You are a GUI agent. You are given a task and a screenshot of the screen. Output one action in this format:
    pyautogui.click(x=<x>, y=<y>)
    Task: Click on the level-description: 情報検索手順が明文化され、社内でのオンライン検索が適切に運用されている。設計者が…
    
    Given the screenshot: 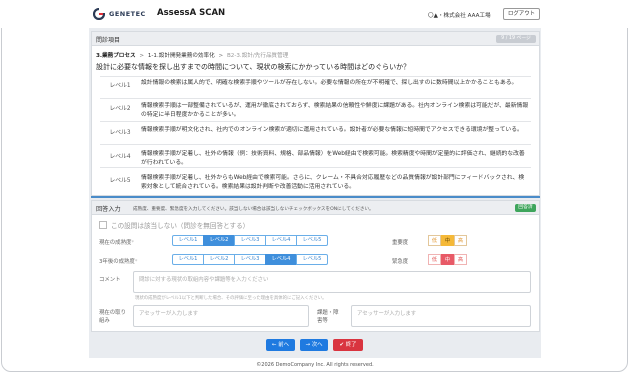 What is the action you would take?
    pyautogui.click(x=332, y=130)
    